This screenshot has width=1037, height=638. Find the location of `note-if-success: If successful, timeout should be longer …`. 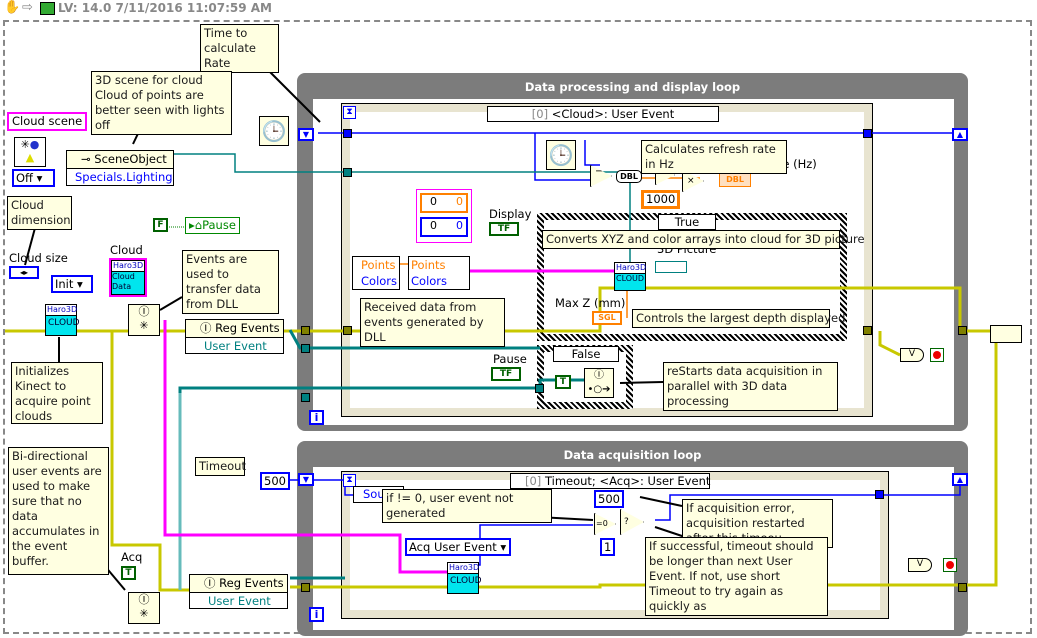

note-if-success: If successful, timeout should be longer … is located at coordinates (736, 576).